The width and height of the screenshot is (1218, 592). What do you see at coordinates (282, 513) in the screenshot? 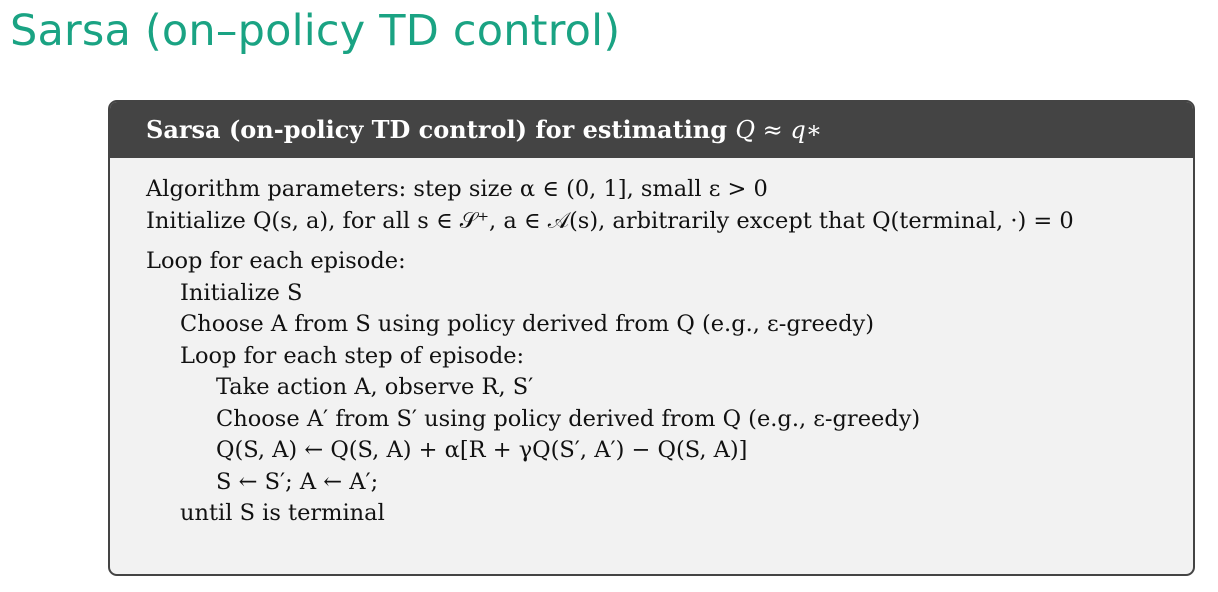
I see `algorithm-line-until-terminal: until S is terminal` at bounding box center [282, 513].